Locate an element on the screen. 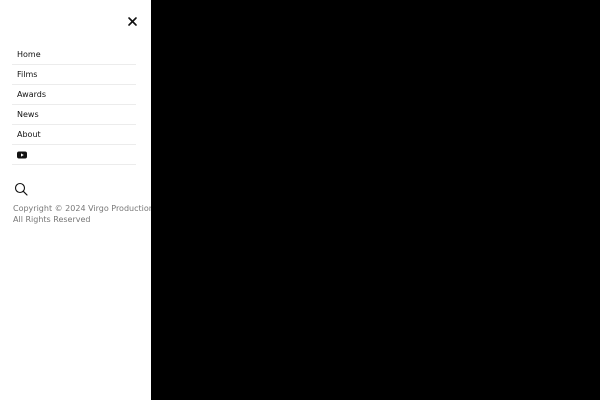 The image size is (600, 400). close-icon is located at coordinates (132, 21).